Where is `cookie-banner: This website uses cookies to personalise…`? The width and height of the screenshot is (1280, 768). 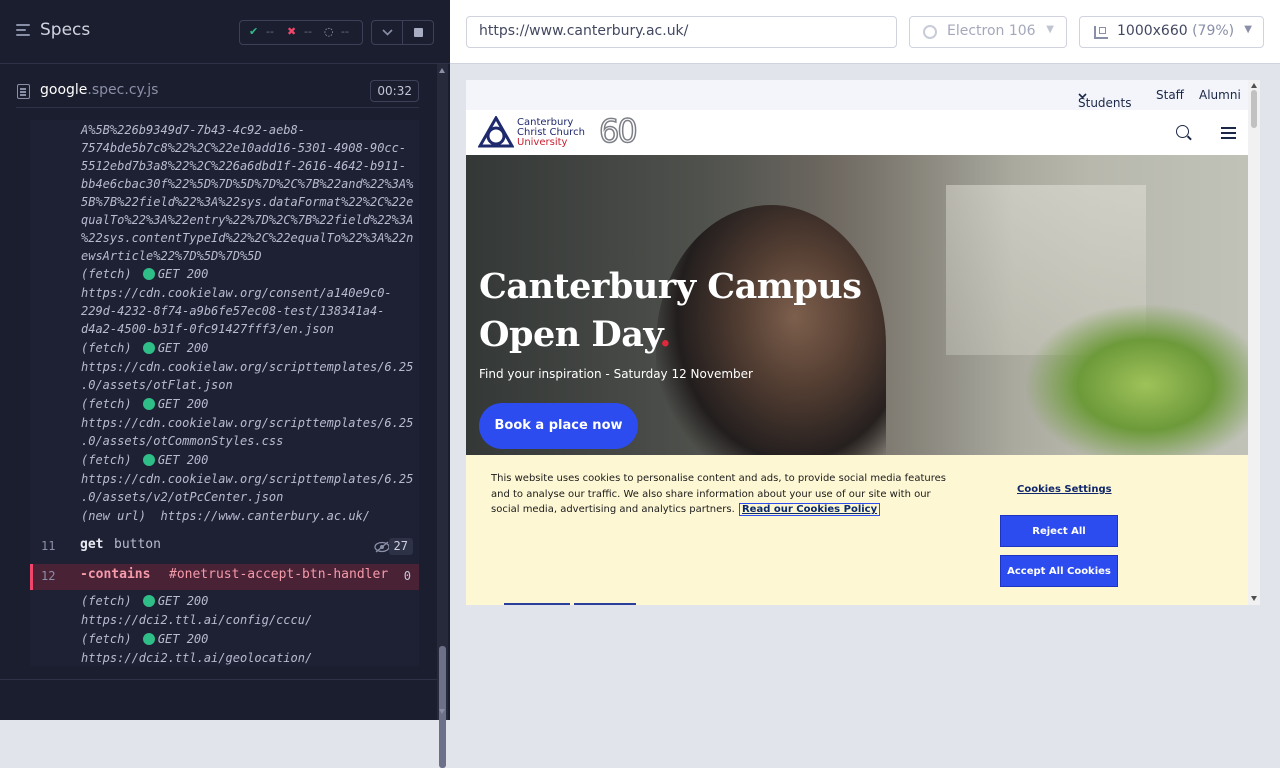 cookie-banner: This website uses cookies to personalise… is located at coordinates (857, 530).